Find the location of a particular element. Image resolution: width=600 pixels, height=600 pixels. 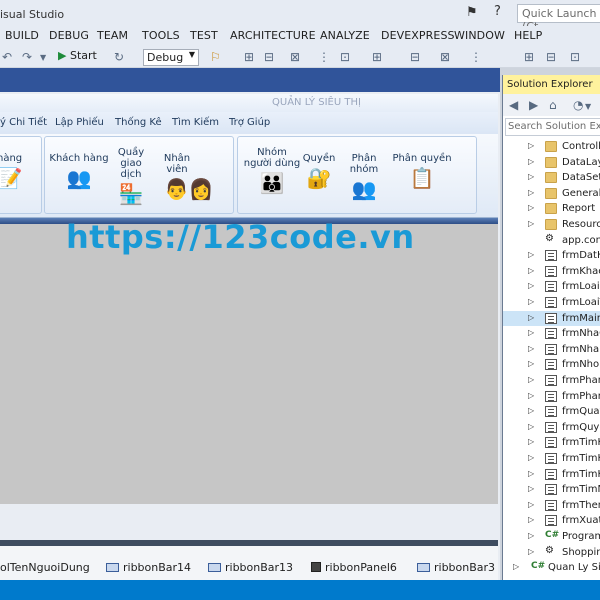

tree-item: ▷ frmThem is located at coordinates (551, 506).